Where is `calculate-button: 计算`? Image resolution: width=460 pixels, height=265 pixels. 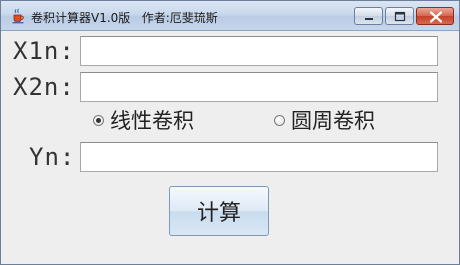 calculate-button: 计算 is located at coordinates (219, 211).